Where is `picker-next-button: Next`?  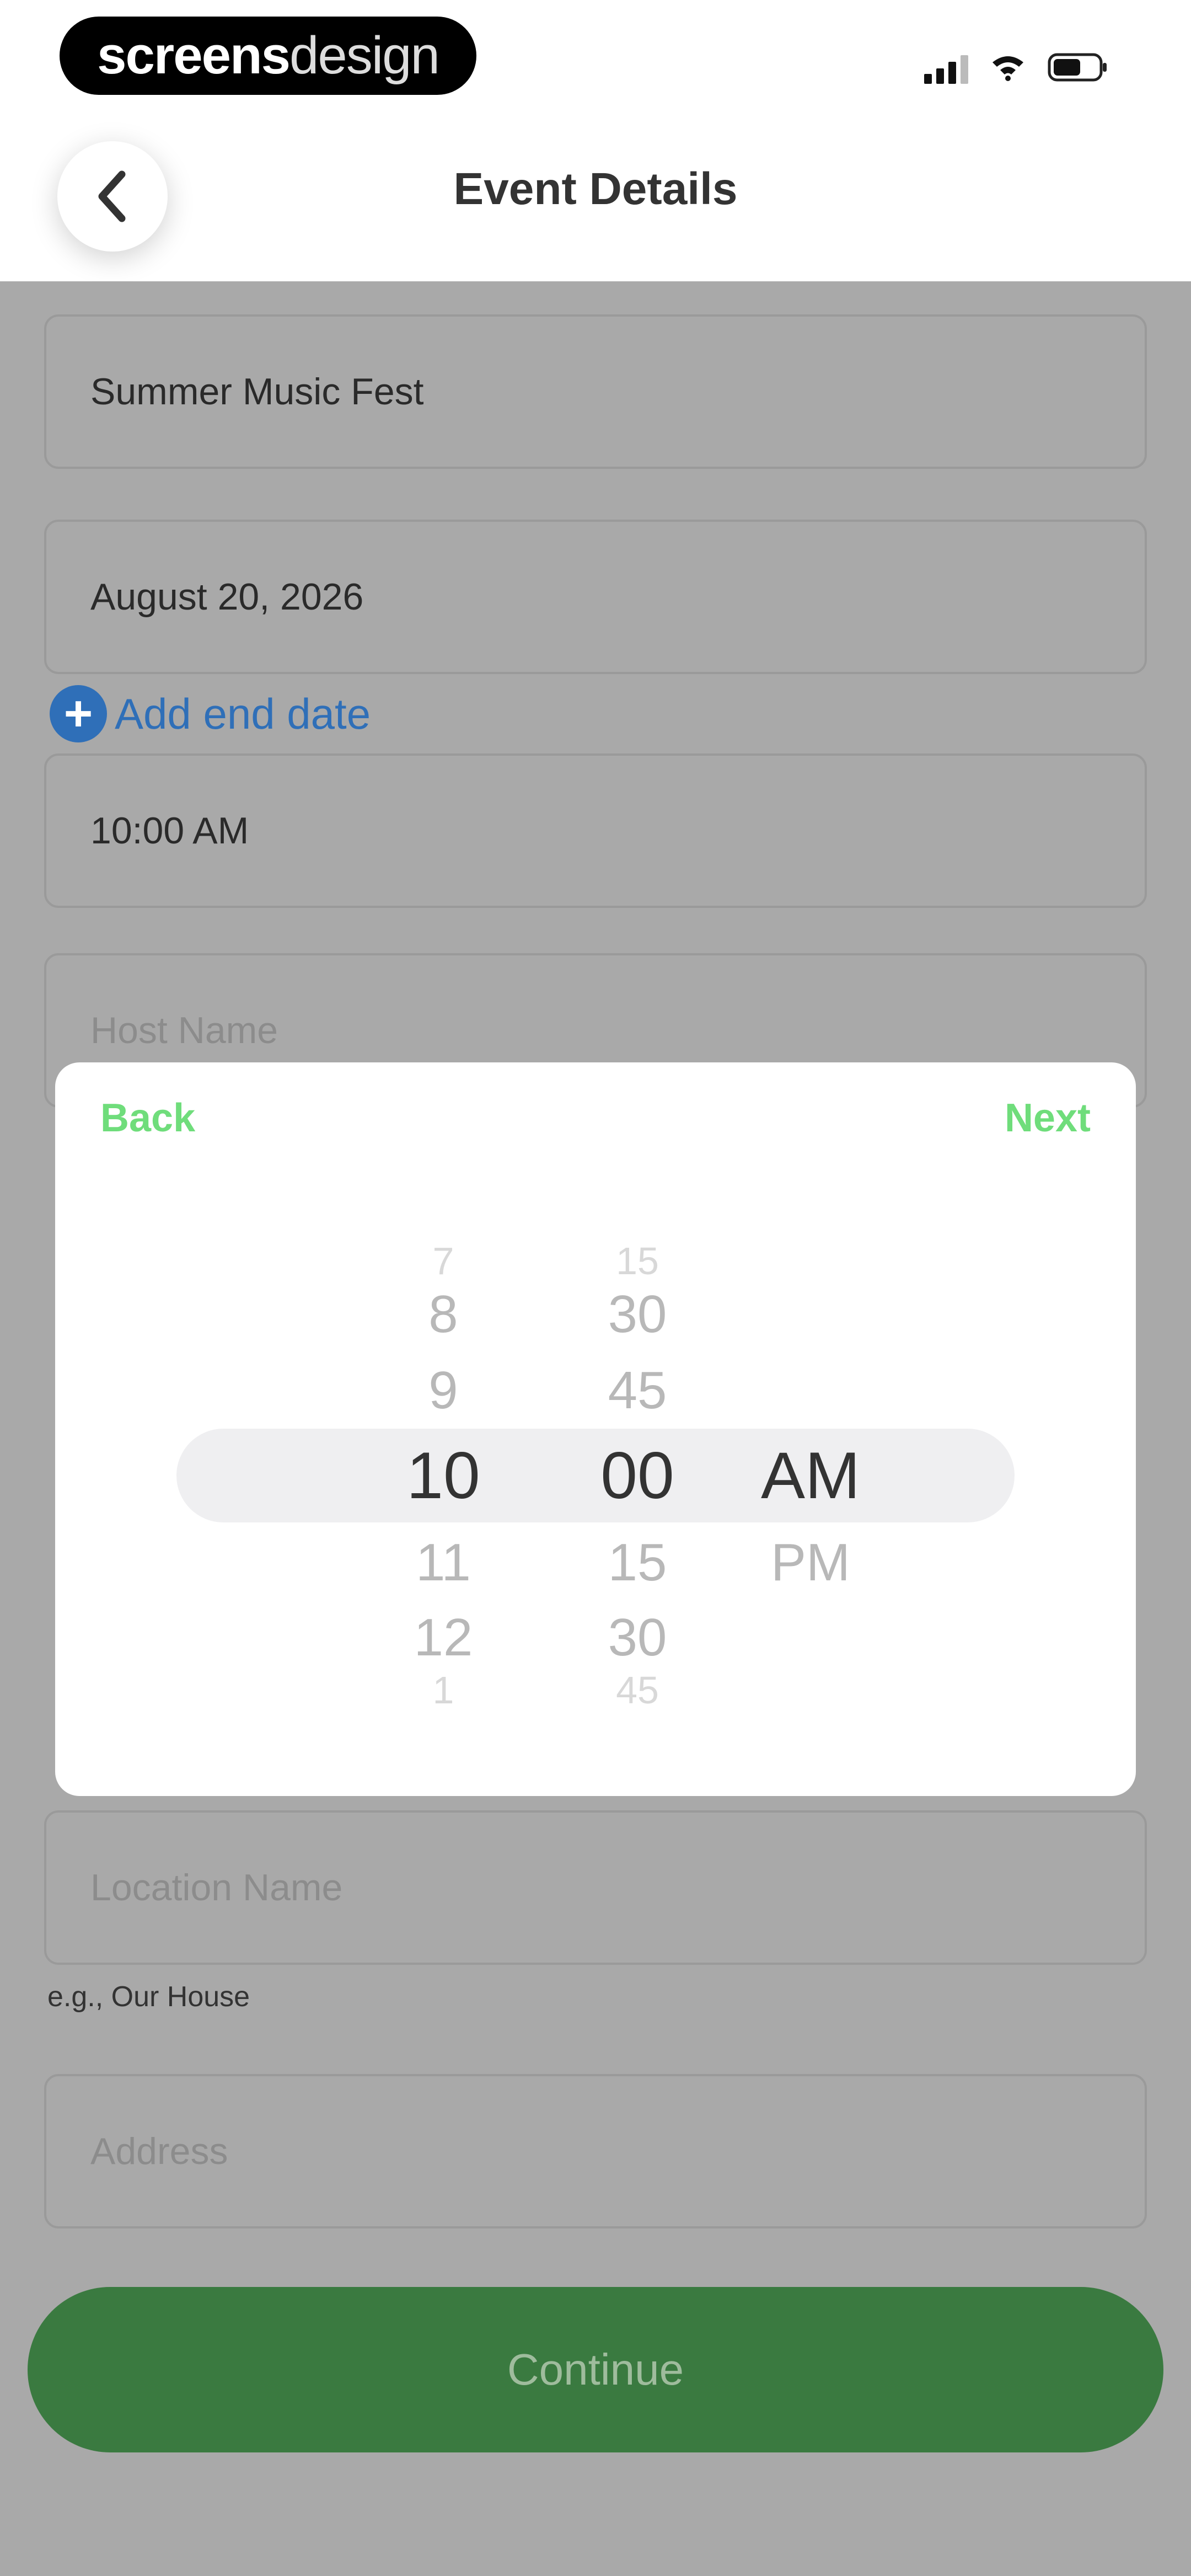 picker-next-button: Next is located at coordinates (1048, 1118).